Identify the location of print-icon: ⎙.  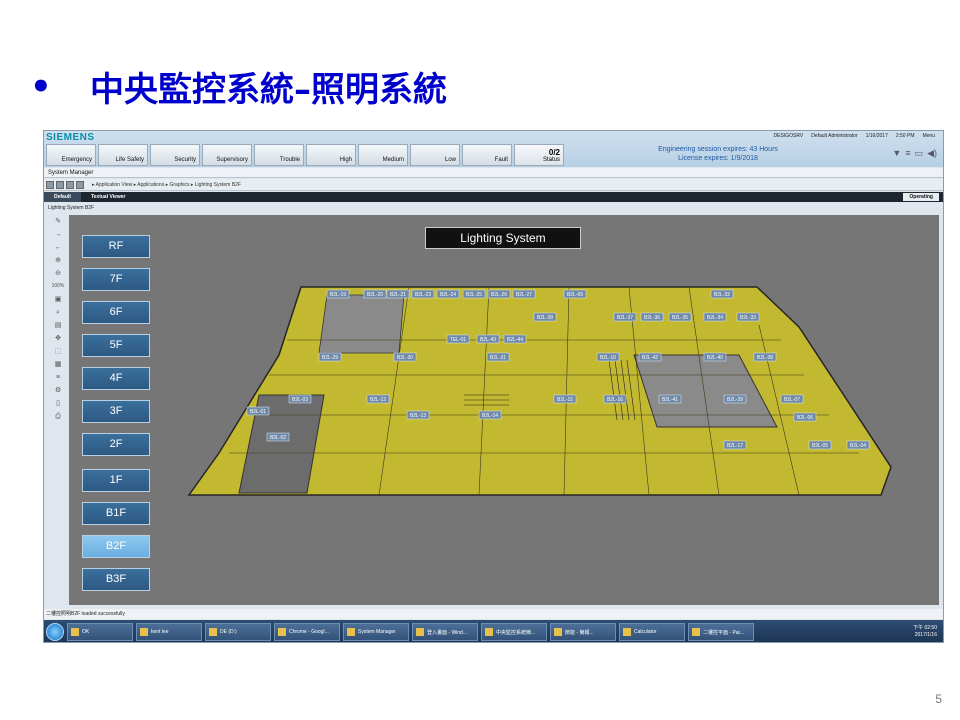
(58, 416).